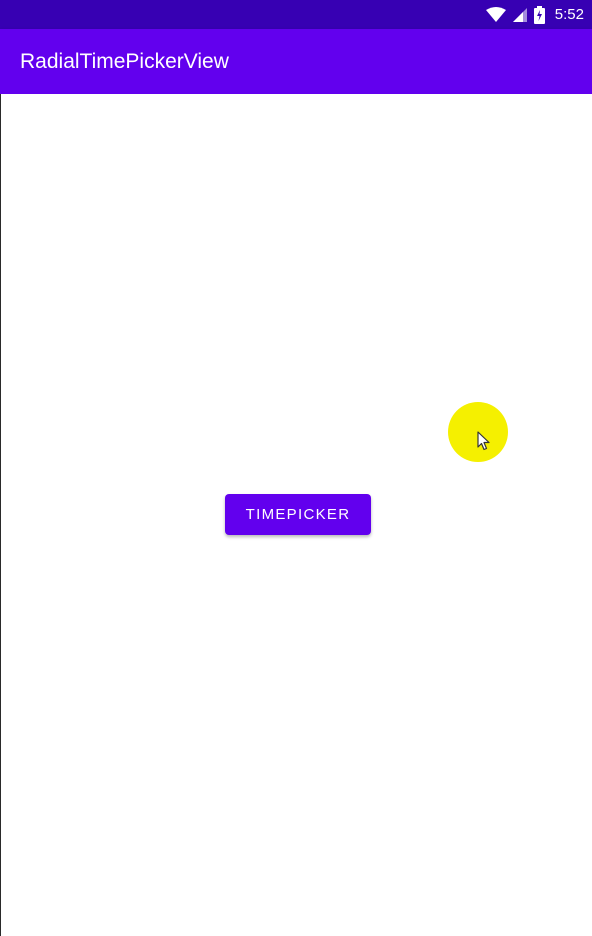 The width and height of the screenshot is (592, 936). Describe the element at coordinates (484, 443) in the screenshot. I see `arrow-cursor-icon` at that location.